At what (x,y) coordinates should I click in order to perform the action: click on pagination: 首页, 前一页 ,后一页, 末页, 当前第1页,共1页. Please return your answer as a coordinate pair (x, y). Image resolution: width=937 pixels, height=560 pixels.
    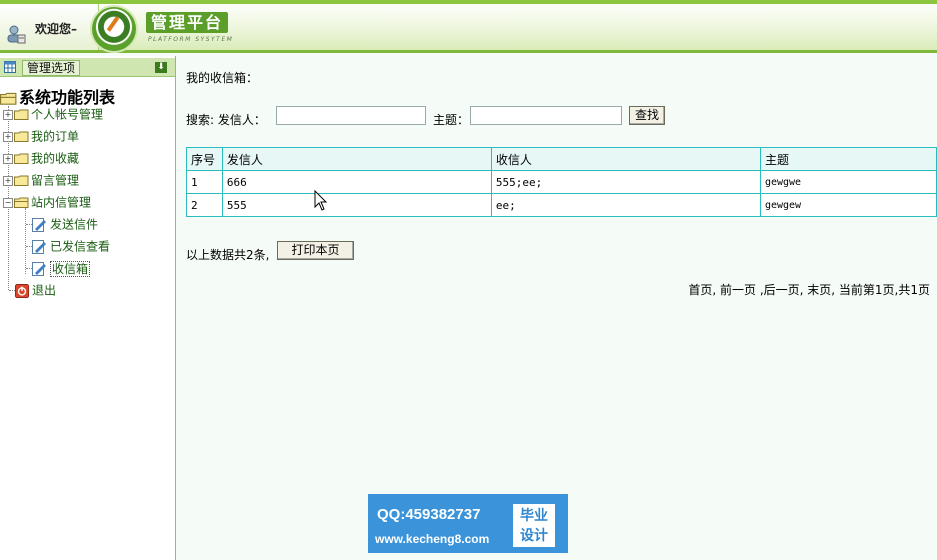
    Looking at the image, I should click on (809, 289).